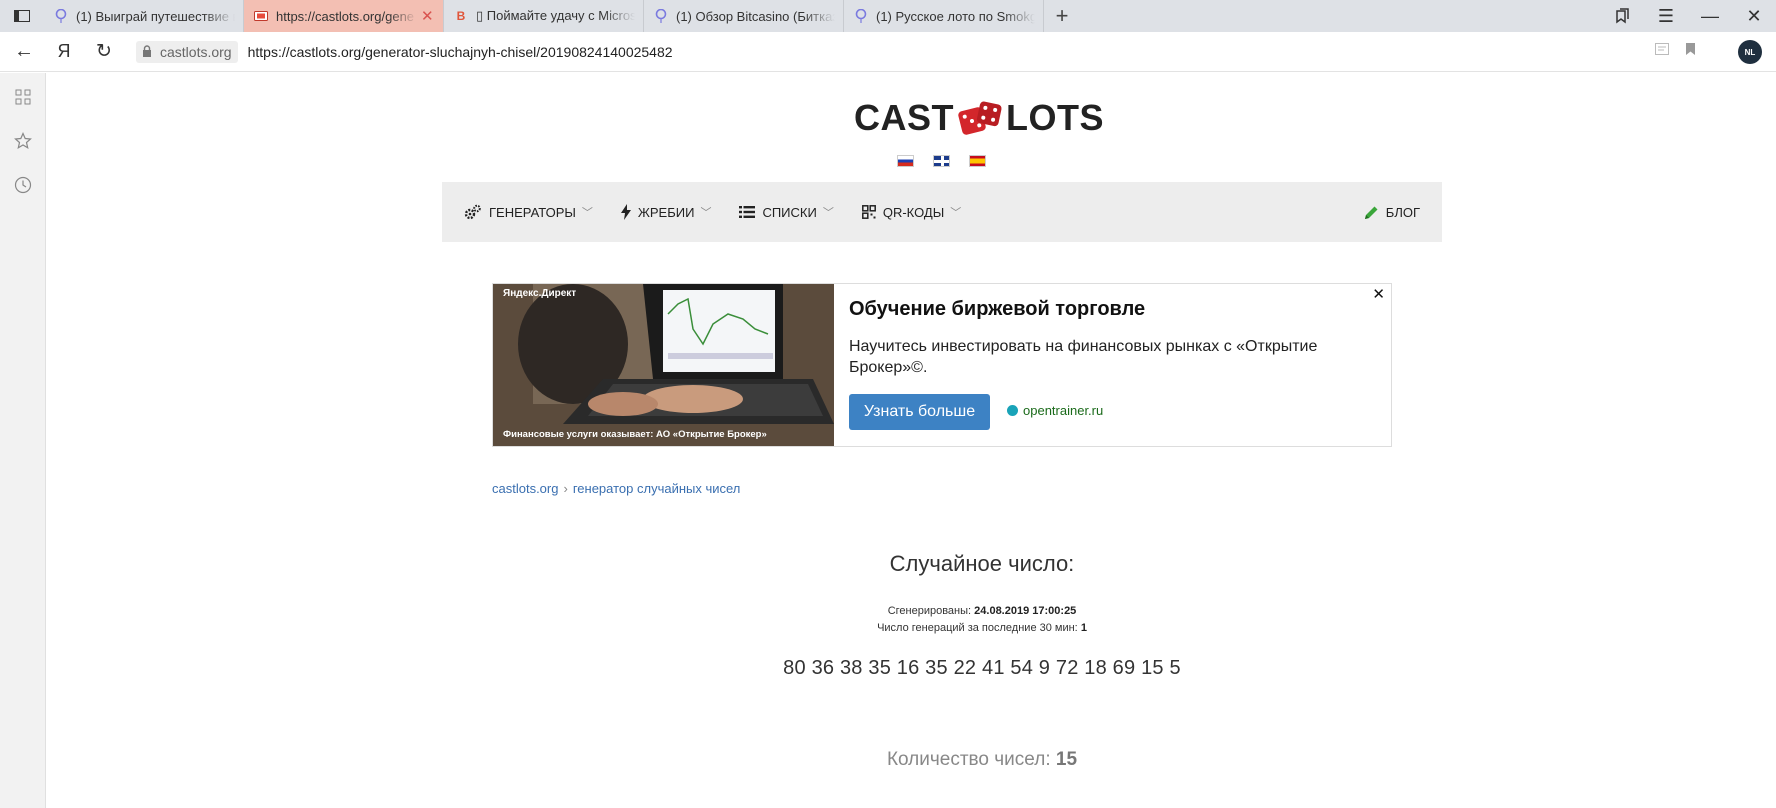 The width and height of the screenshot is (1776, 808). I want to click on result-title: Случайное число:, so click(982, 563).